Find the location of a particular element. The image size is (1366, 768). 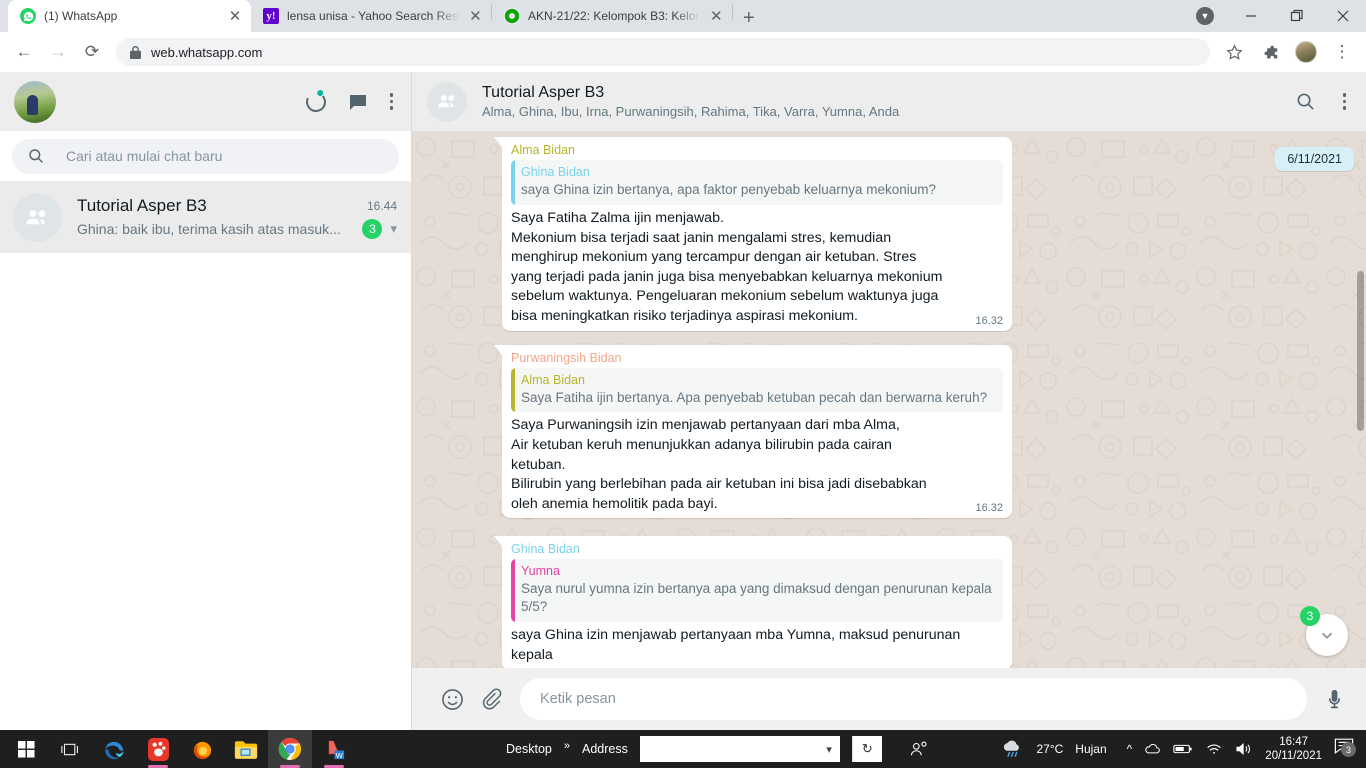

avatar is located at coordinates (1306, 52).